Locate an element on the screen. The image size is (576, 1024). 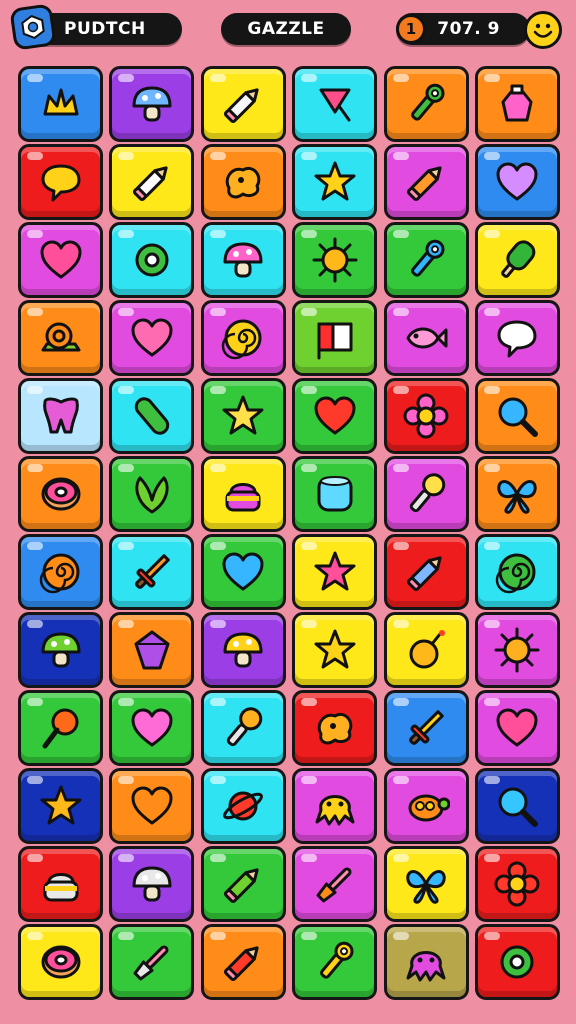
tooth-icon is located at coordinates (60, 415).